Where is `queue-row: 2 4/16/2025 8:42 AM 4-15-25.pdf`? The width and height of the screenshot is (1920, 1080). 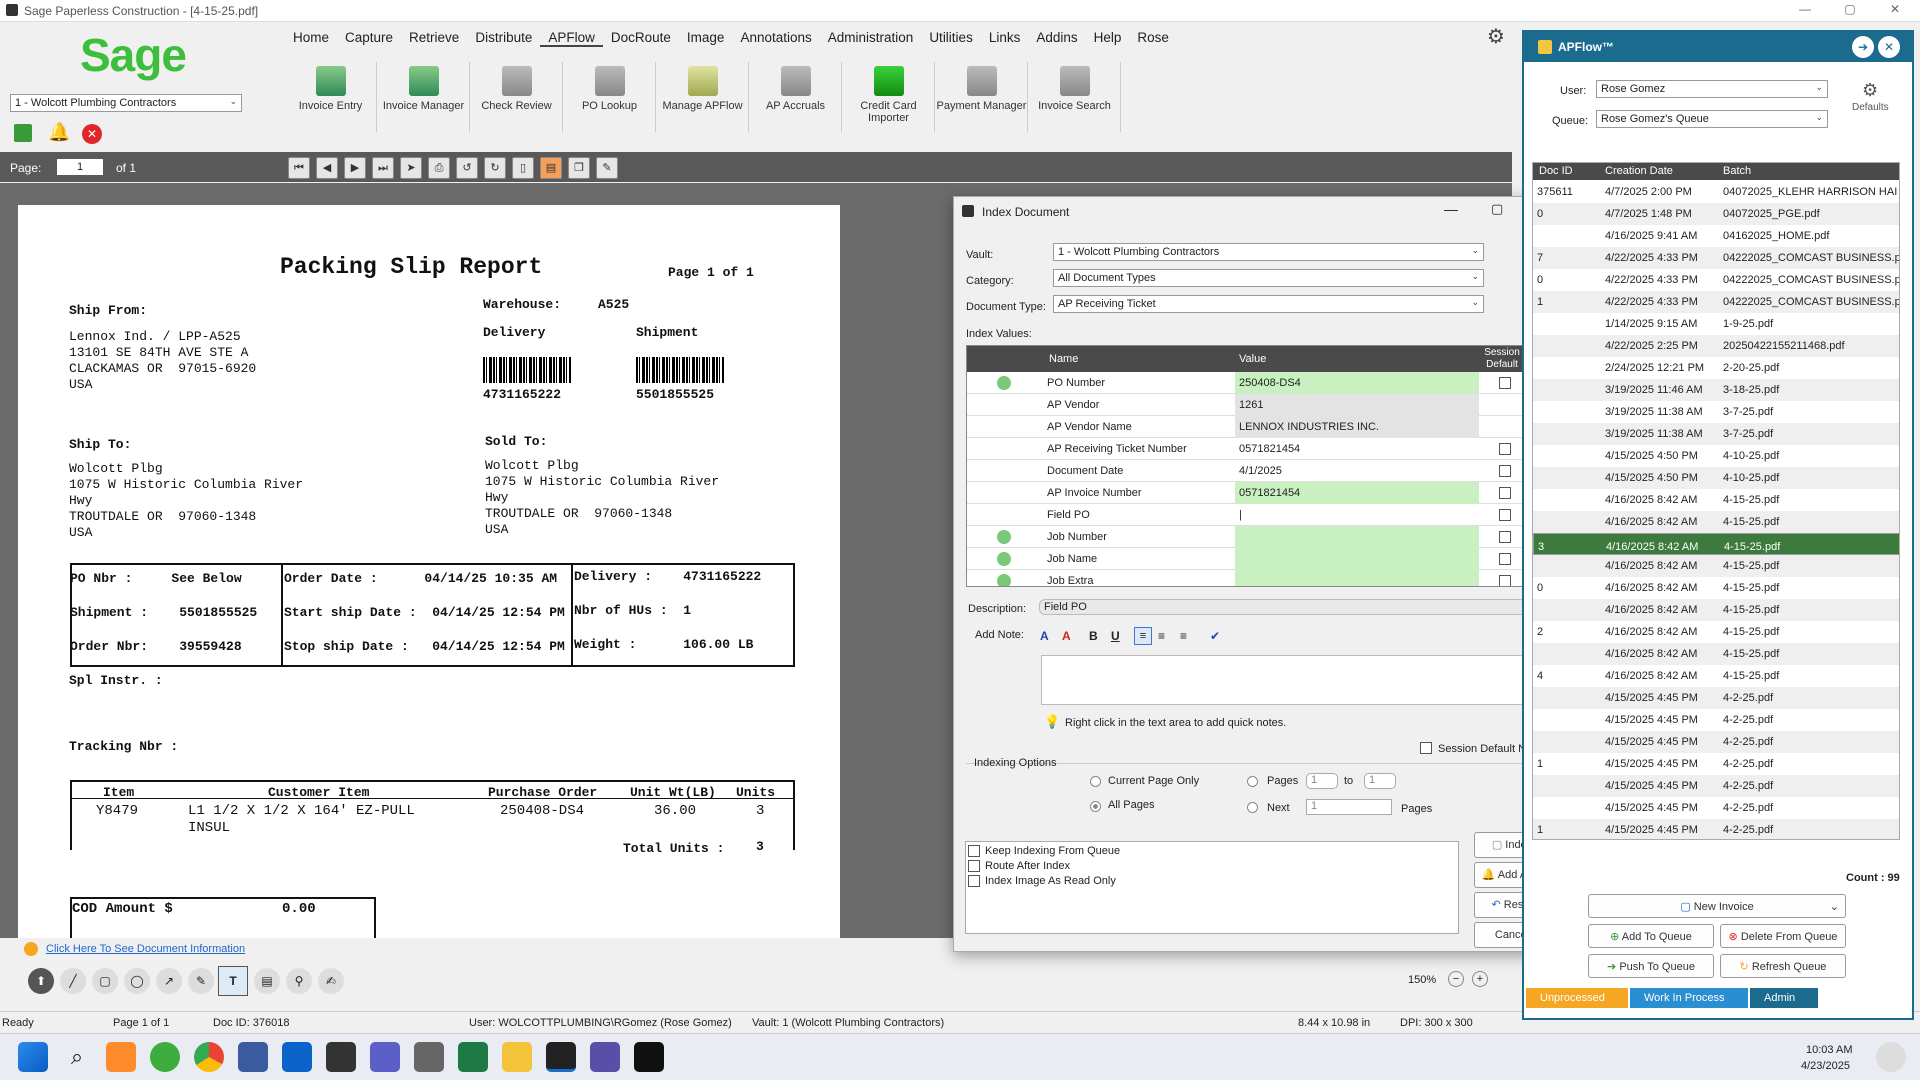 queue-row: 2 4/16/2025 8:42 AM 4-15-25.pdf is located at coordinates (1716, 632).